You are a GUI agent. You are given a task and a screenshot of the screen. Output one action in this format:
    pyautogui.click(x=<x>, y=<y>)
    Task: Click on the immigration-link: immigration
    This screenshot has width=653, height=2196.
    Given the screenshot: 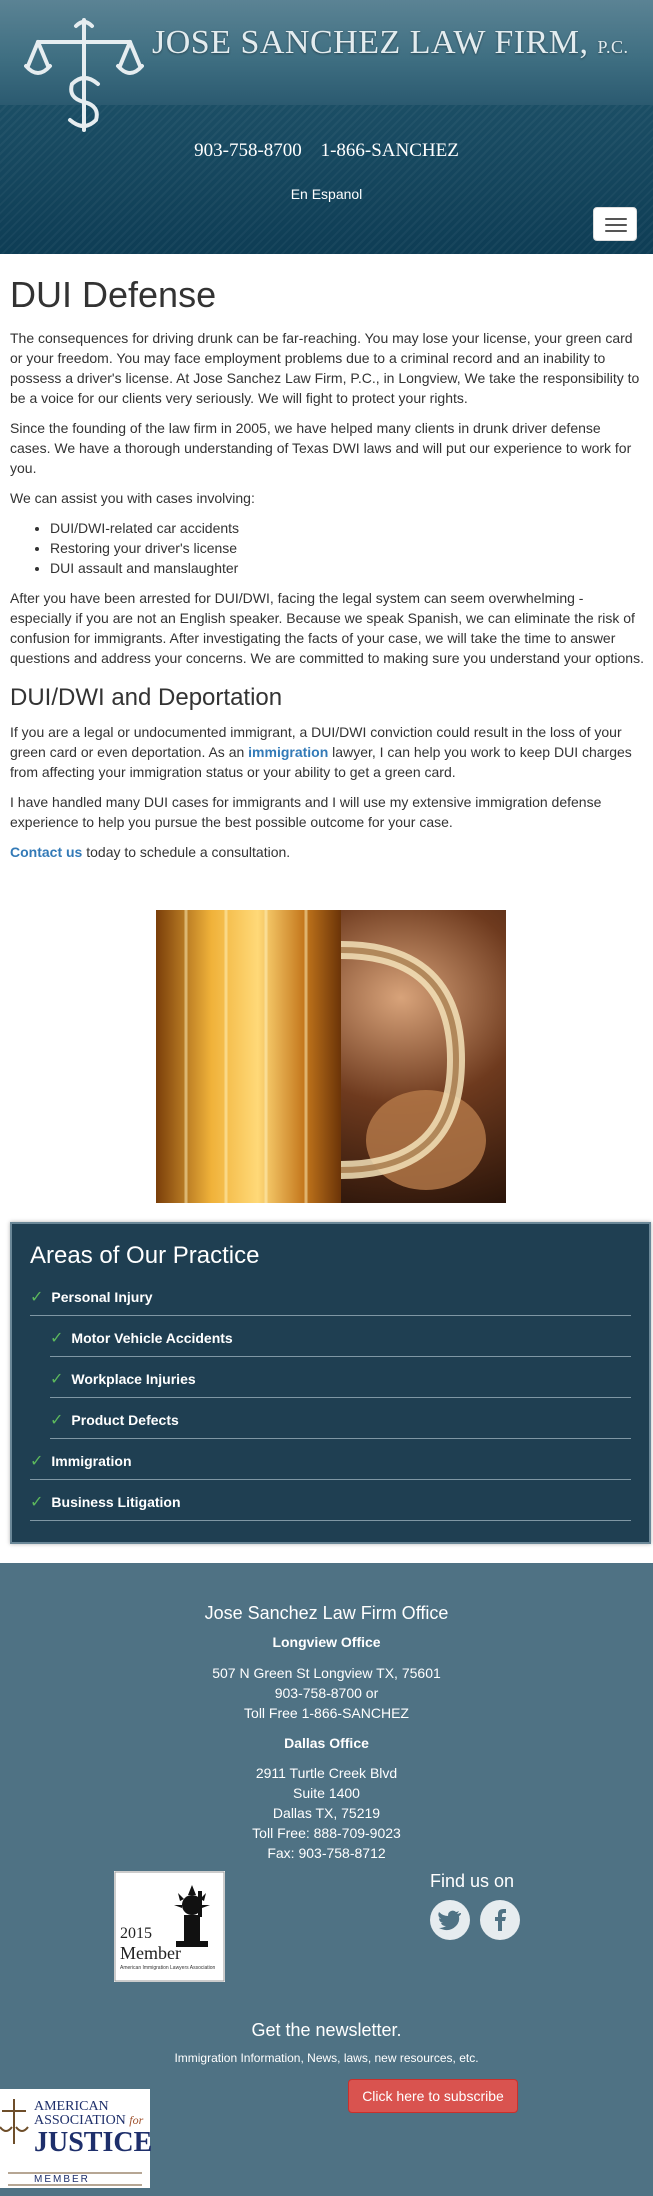 What is the action you would take?
    pyautogui.click(x=288, y=752)
    